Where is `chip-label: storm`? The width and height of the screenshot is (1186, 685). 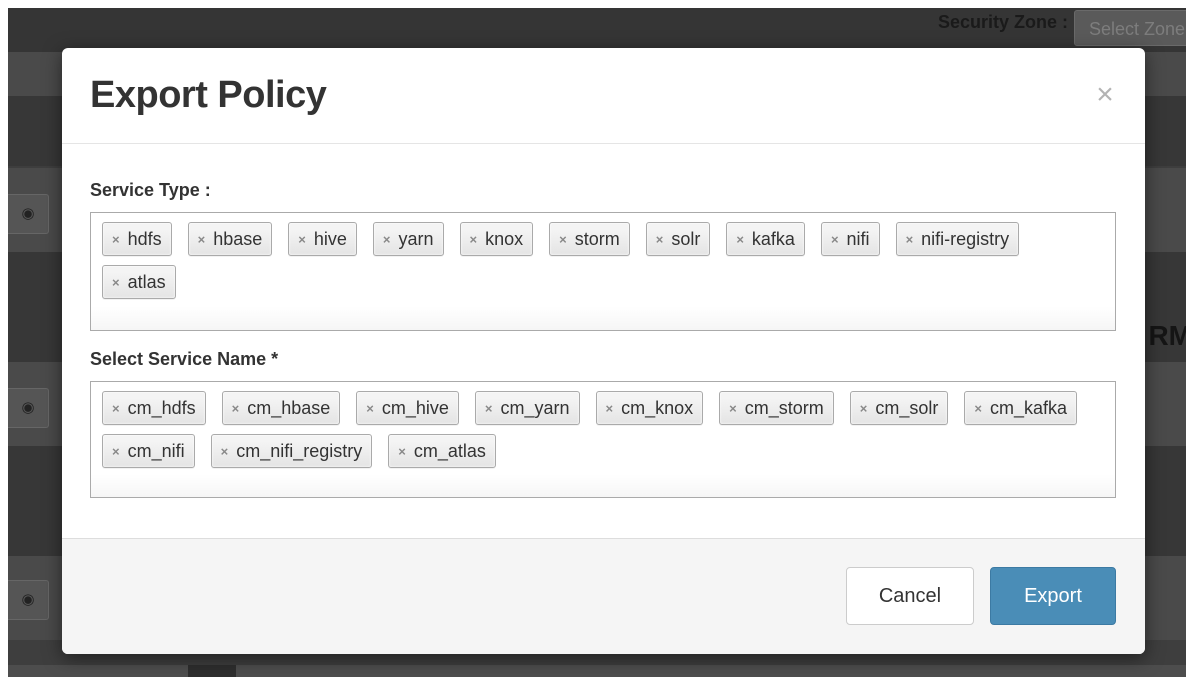 chip-label: storm is located at coordinates (597, 238).